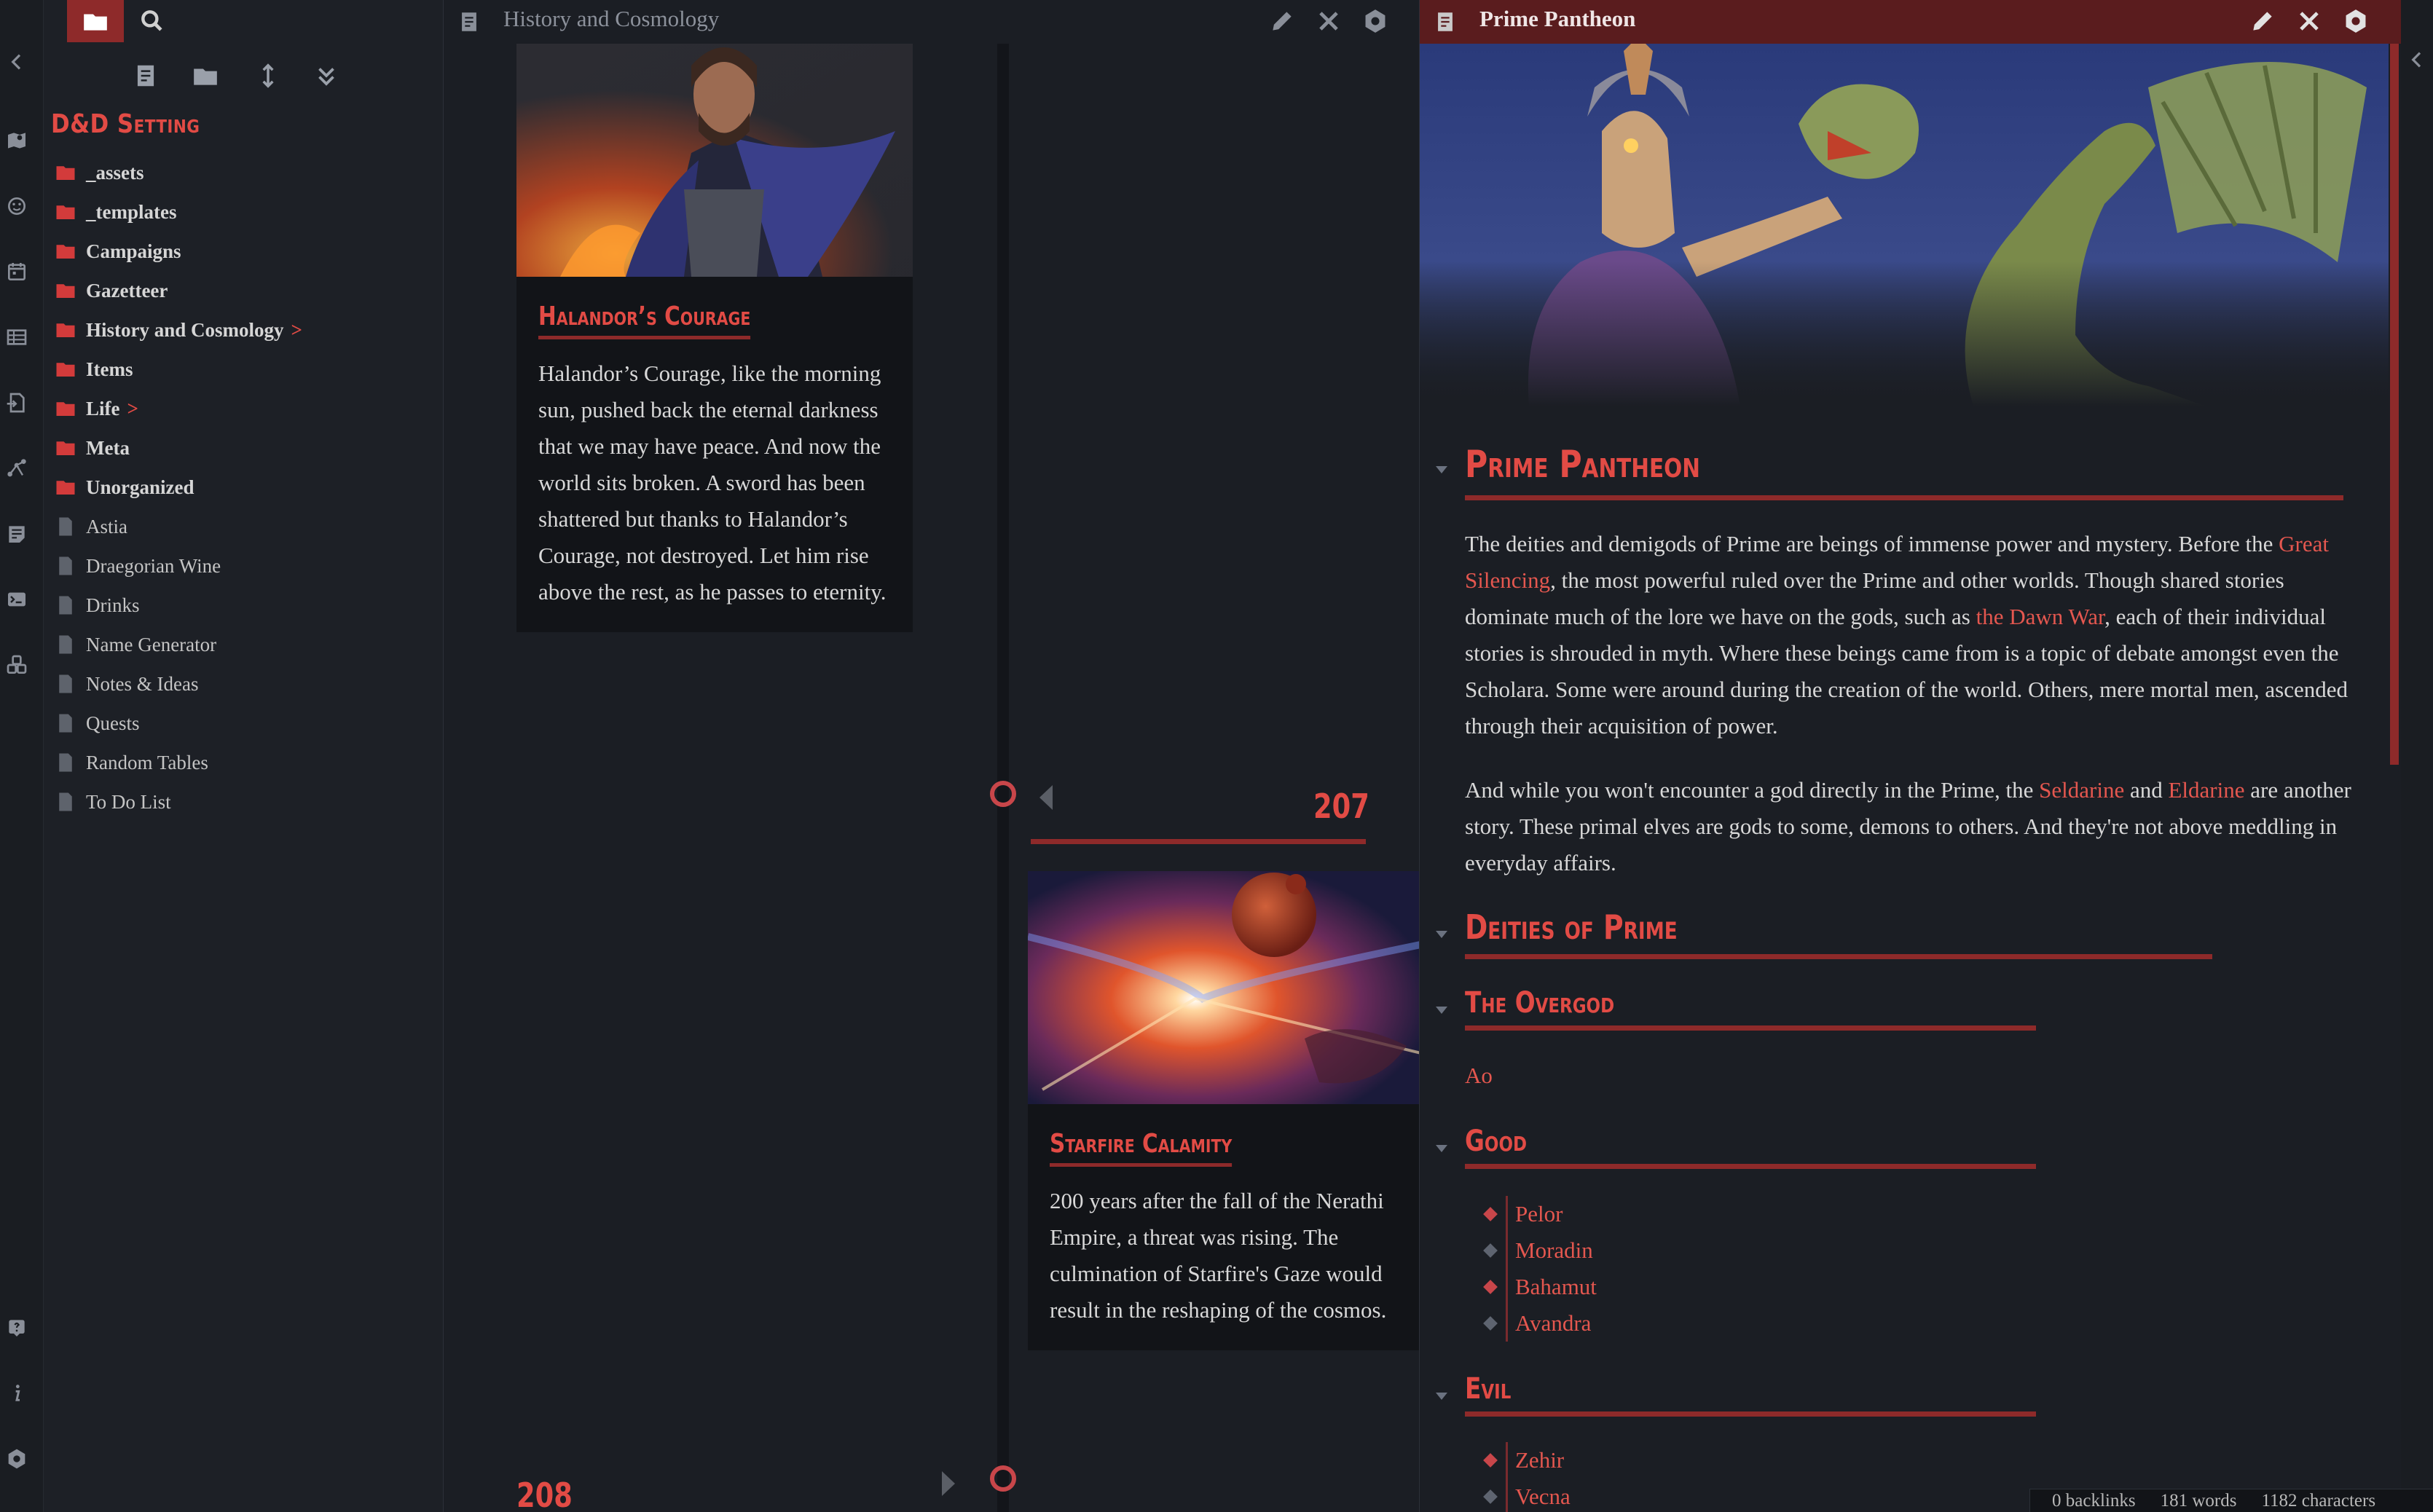 The height and width of the screenshot is (1512, 2433). What do you see at coordinates (240, 605) in the screenshot?
I see `tree-file: Drinks` at bounding box center [240, 605].